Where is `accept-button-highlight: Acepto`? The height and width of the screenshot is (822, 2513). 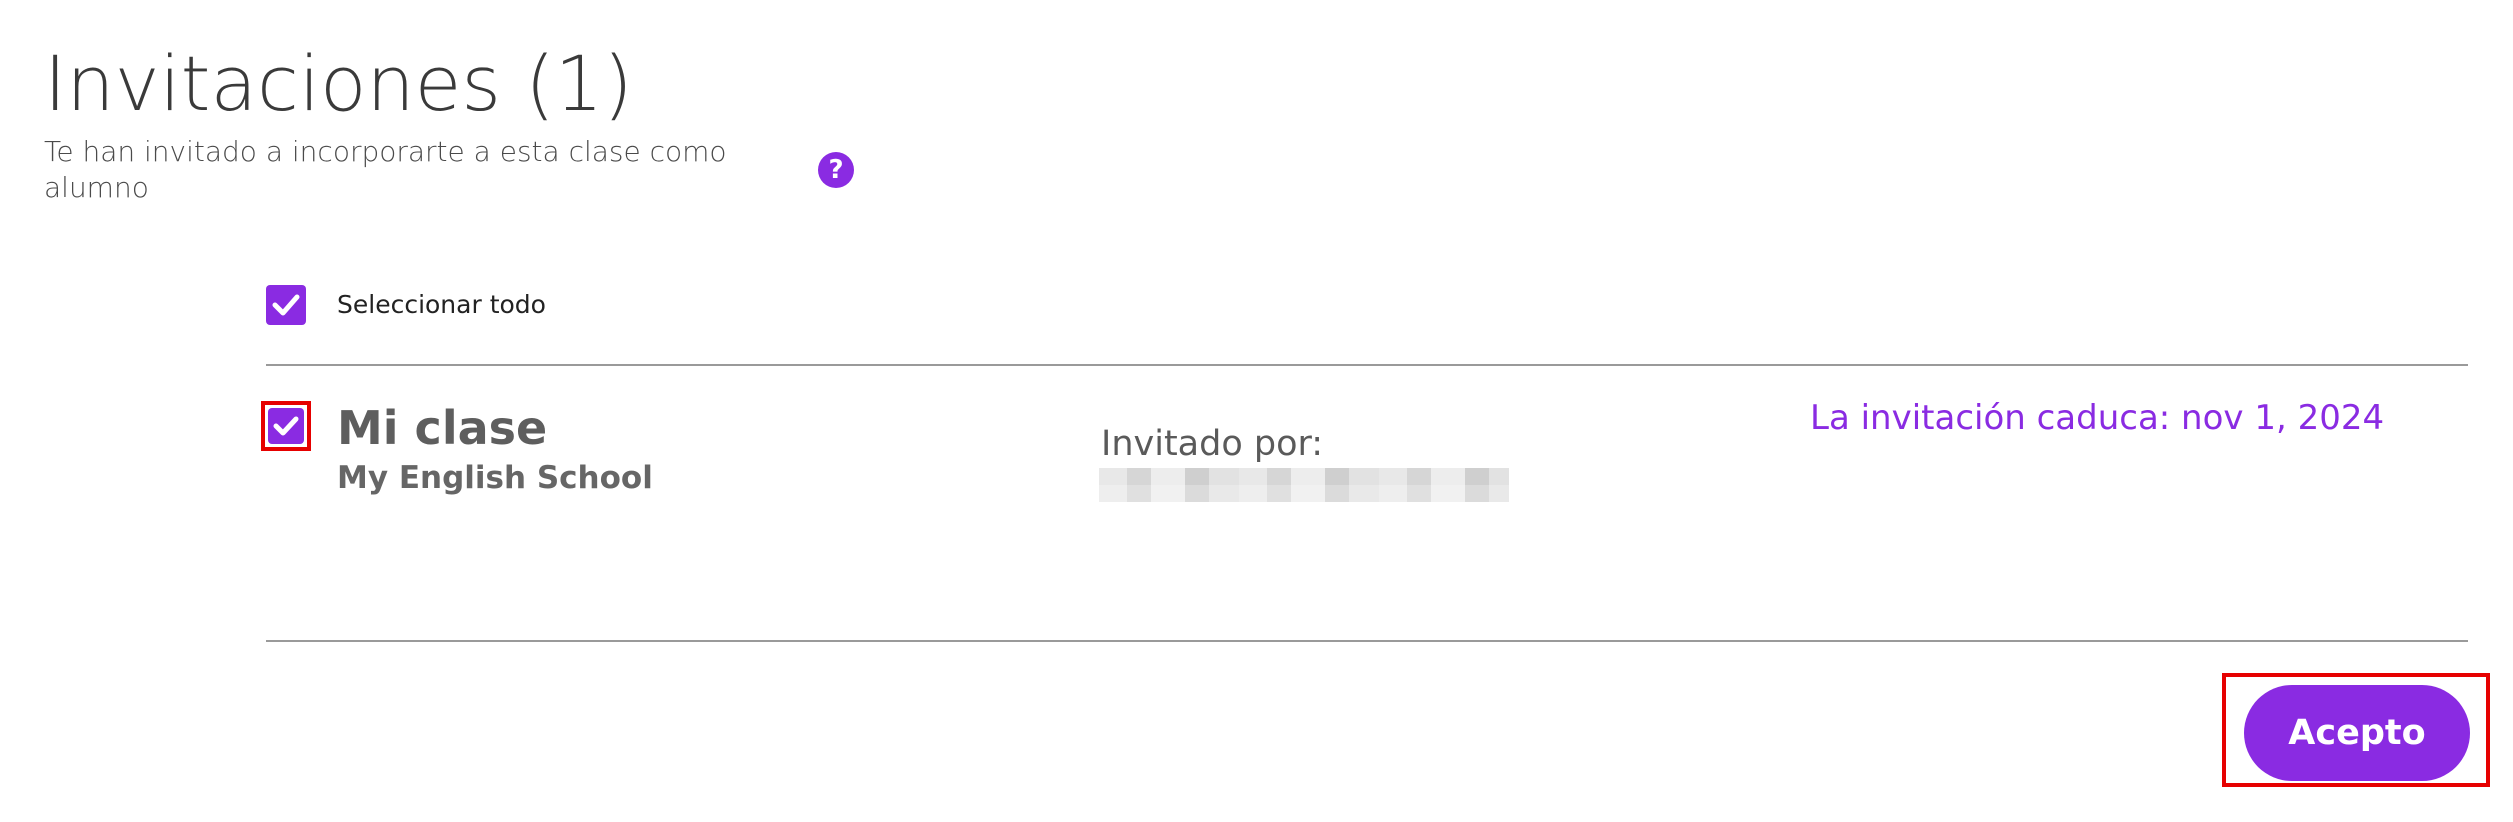
accept-button-highlight: Acepto is located at coordinates (2356, 730).